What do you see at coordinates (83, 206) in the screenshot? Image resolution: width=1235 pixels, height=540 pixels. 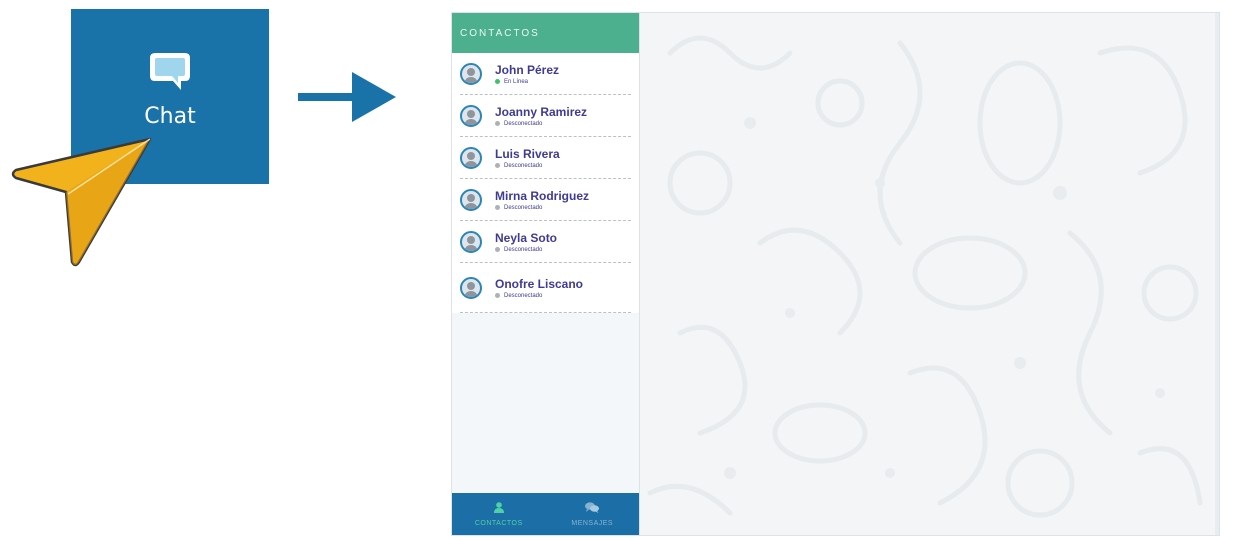 I see `pointer-arrow-icon` at bounding box center [83, 206].